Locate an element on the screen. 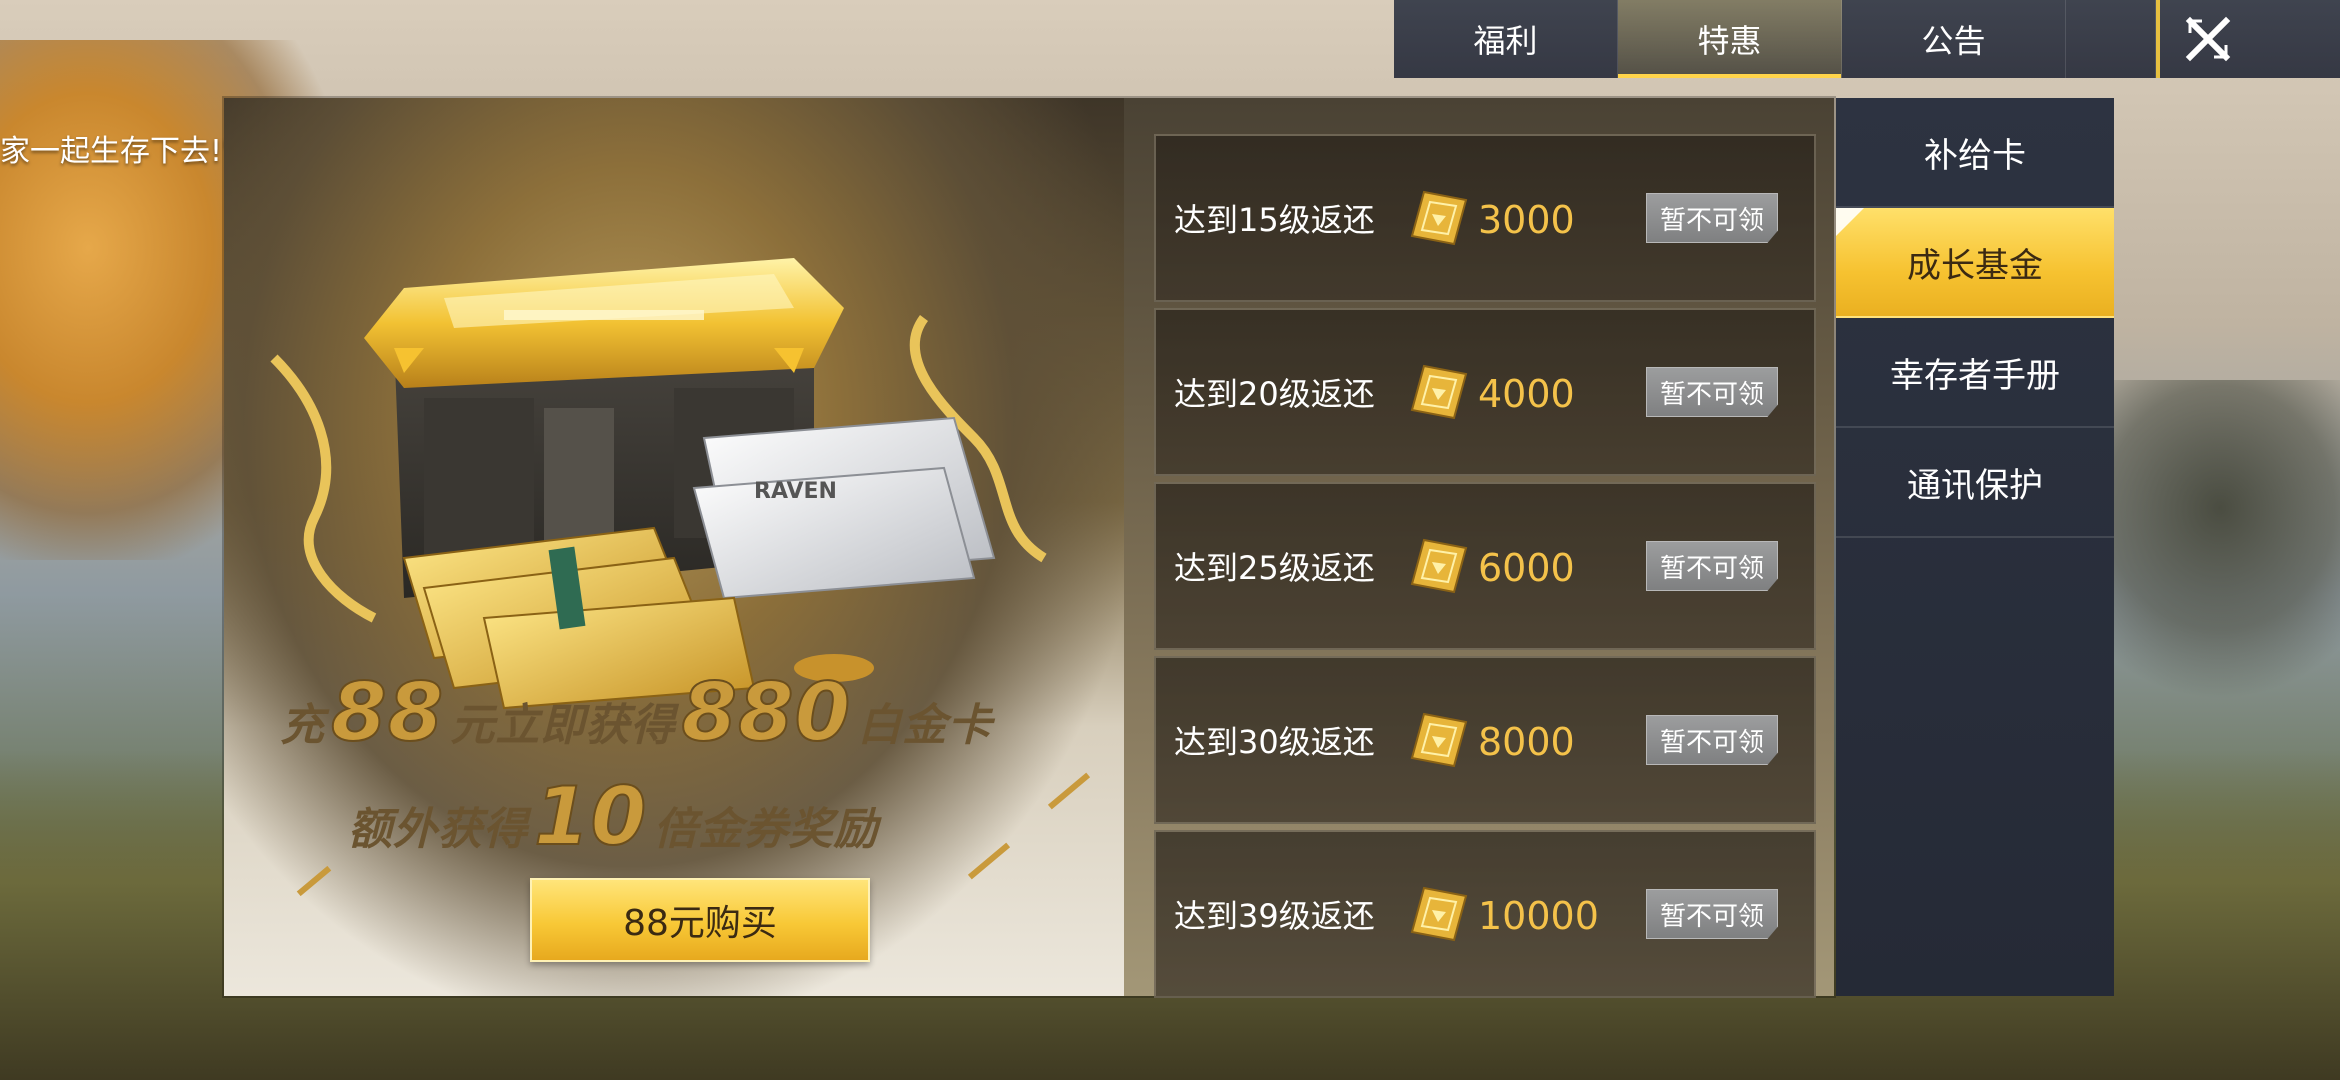  promo-reward-amount: 880 is located at coordinates (766, 712).